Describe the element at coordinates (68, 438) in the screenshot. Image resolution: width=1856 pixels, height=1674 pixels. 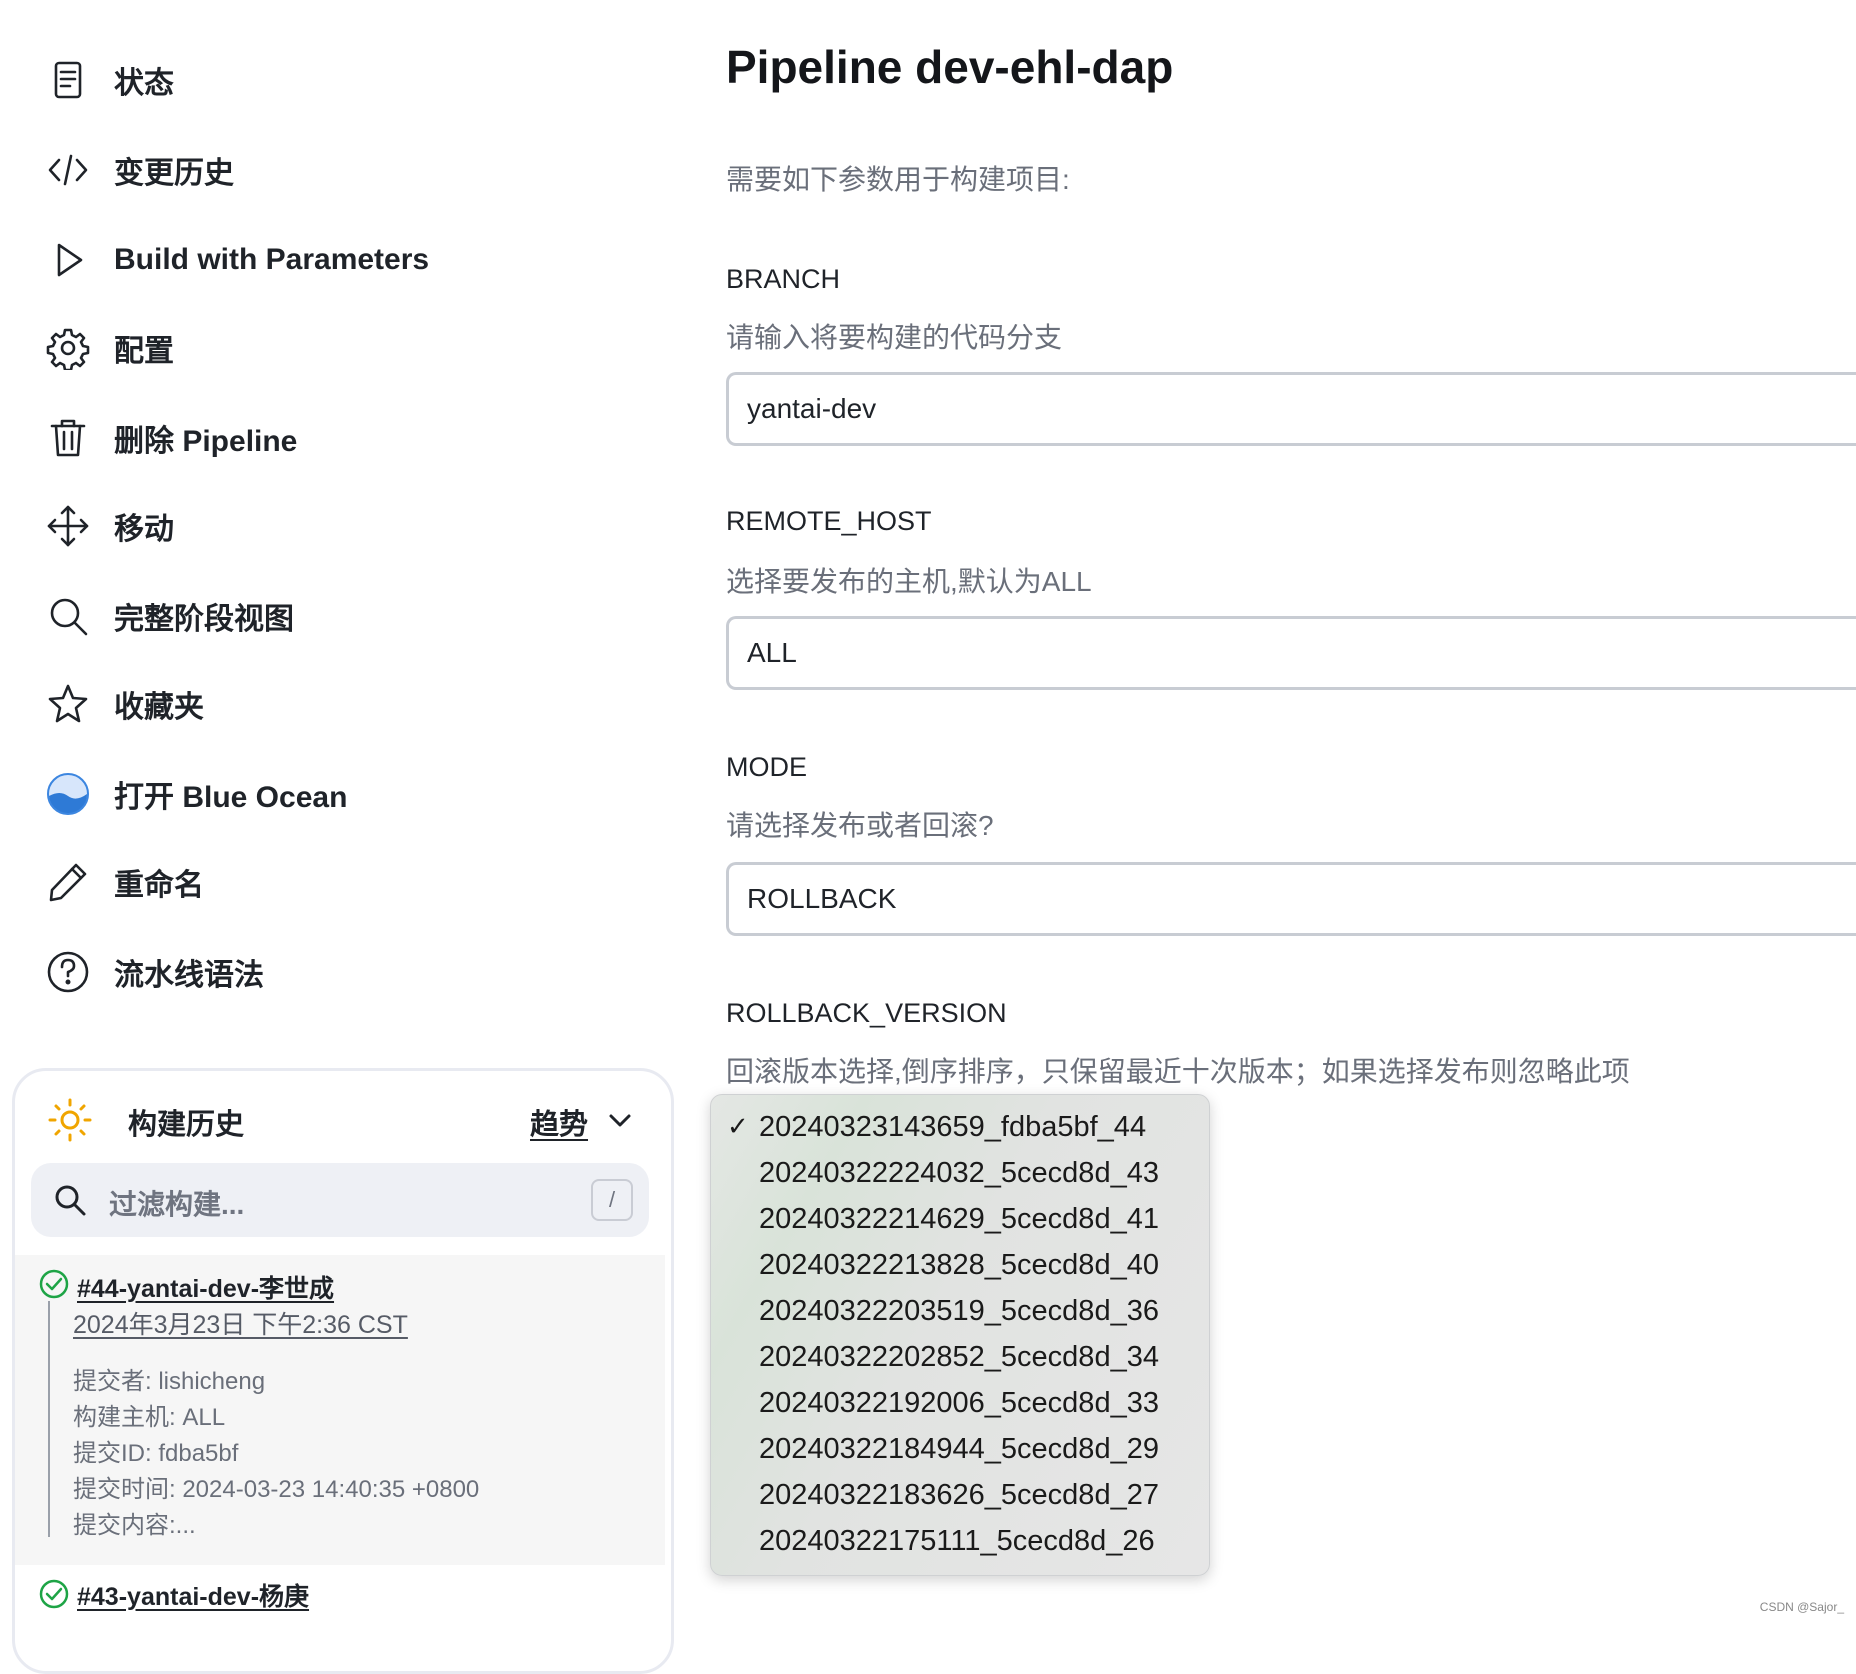
I see `trash-icon` at that location.